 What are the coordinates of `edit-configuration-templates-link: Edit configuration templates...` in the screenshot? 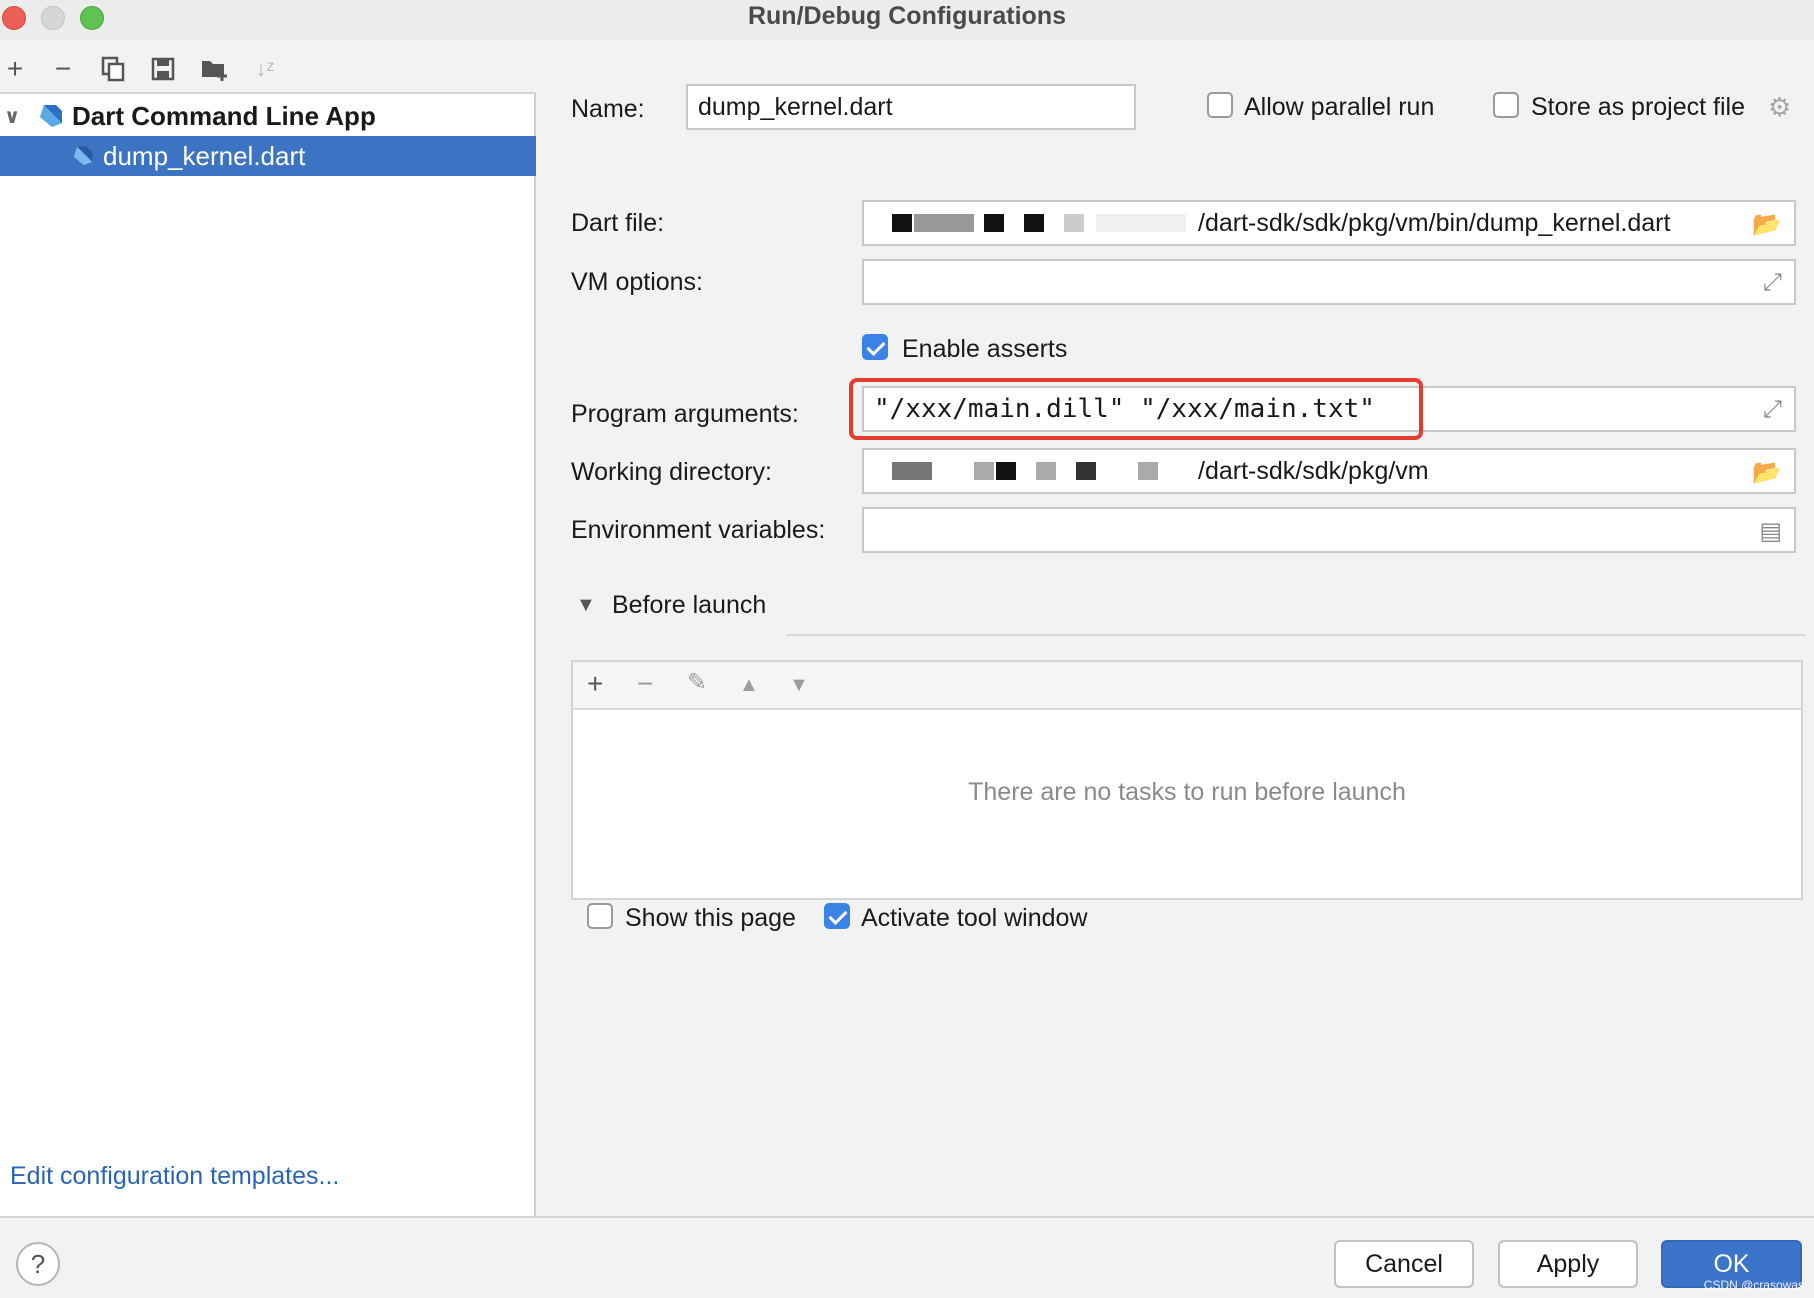 It's located at (174, 1176).